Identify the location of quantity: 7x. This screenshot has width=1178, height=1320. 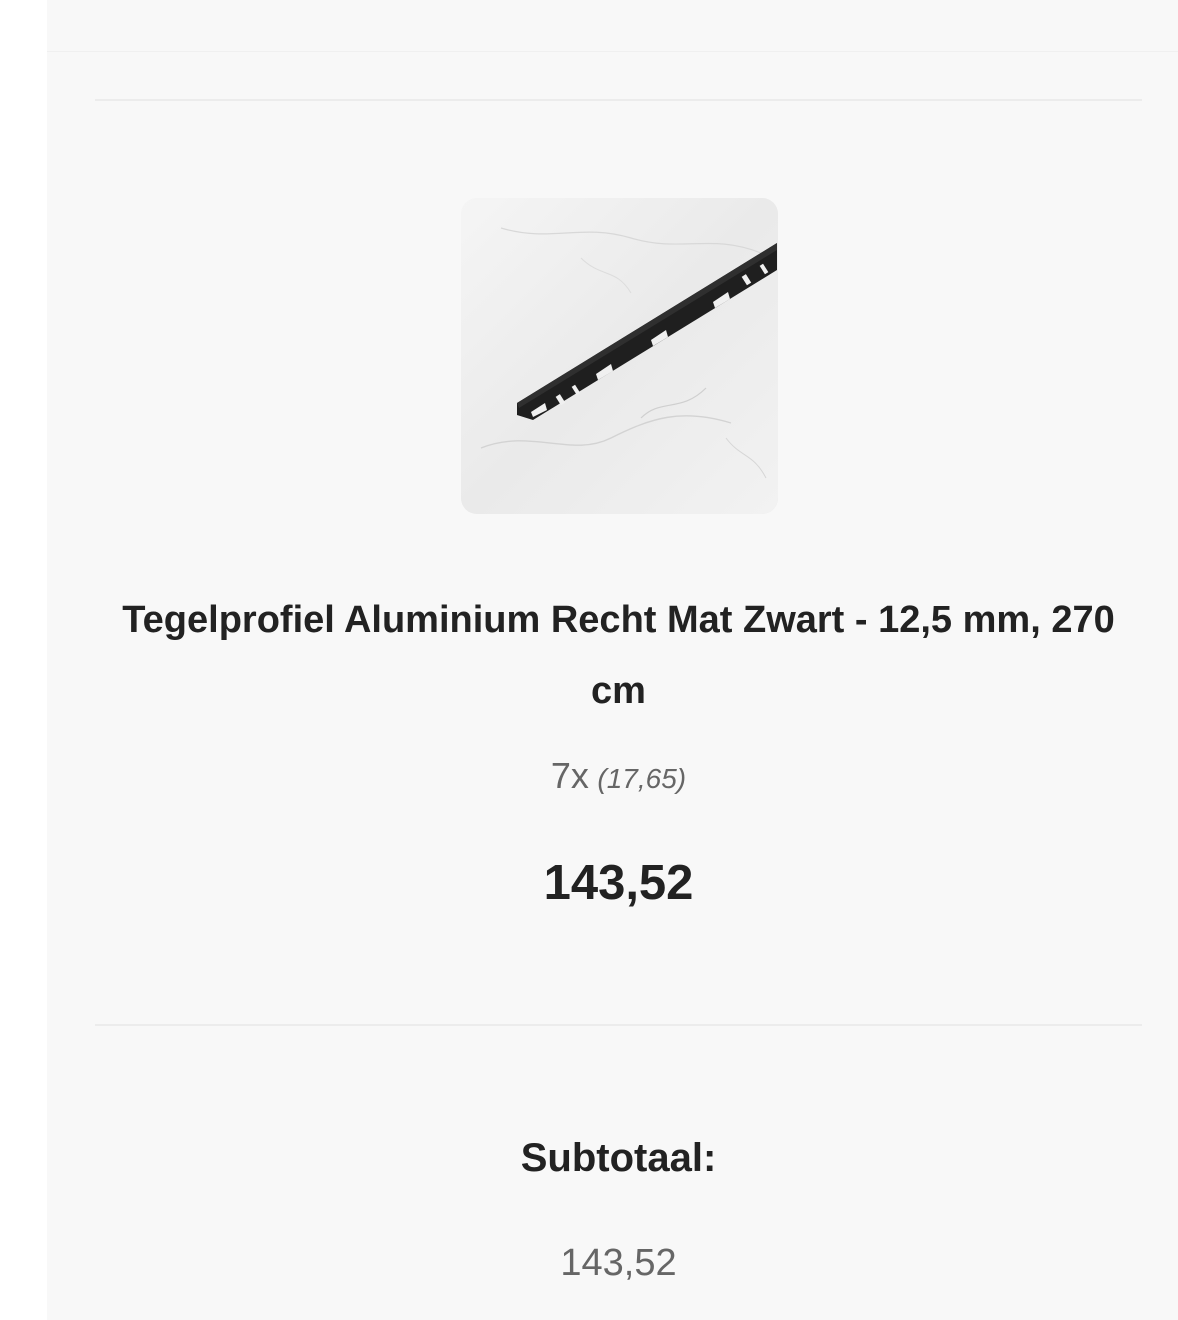
(569, 775).